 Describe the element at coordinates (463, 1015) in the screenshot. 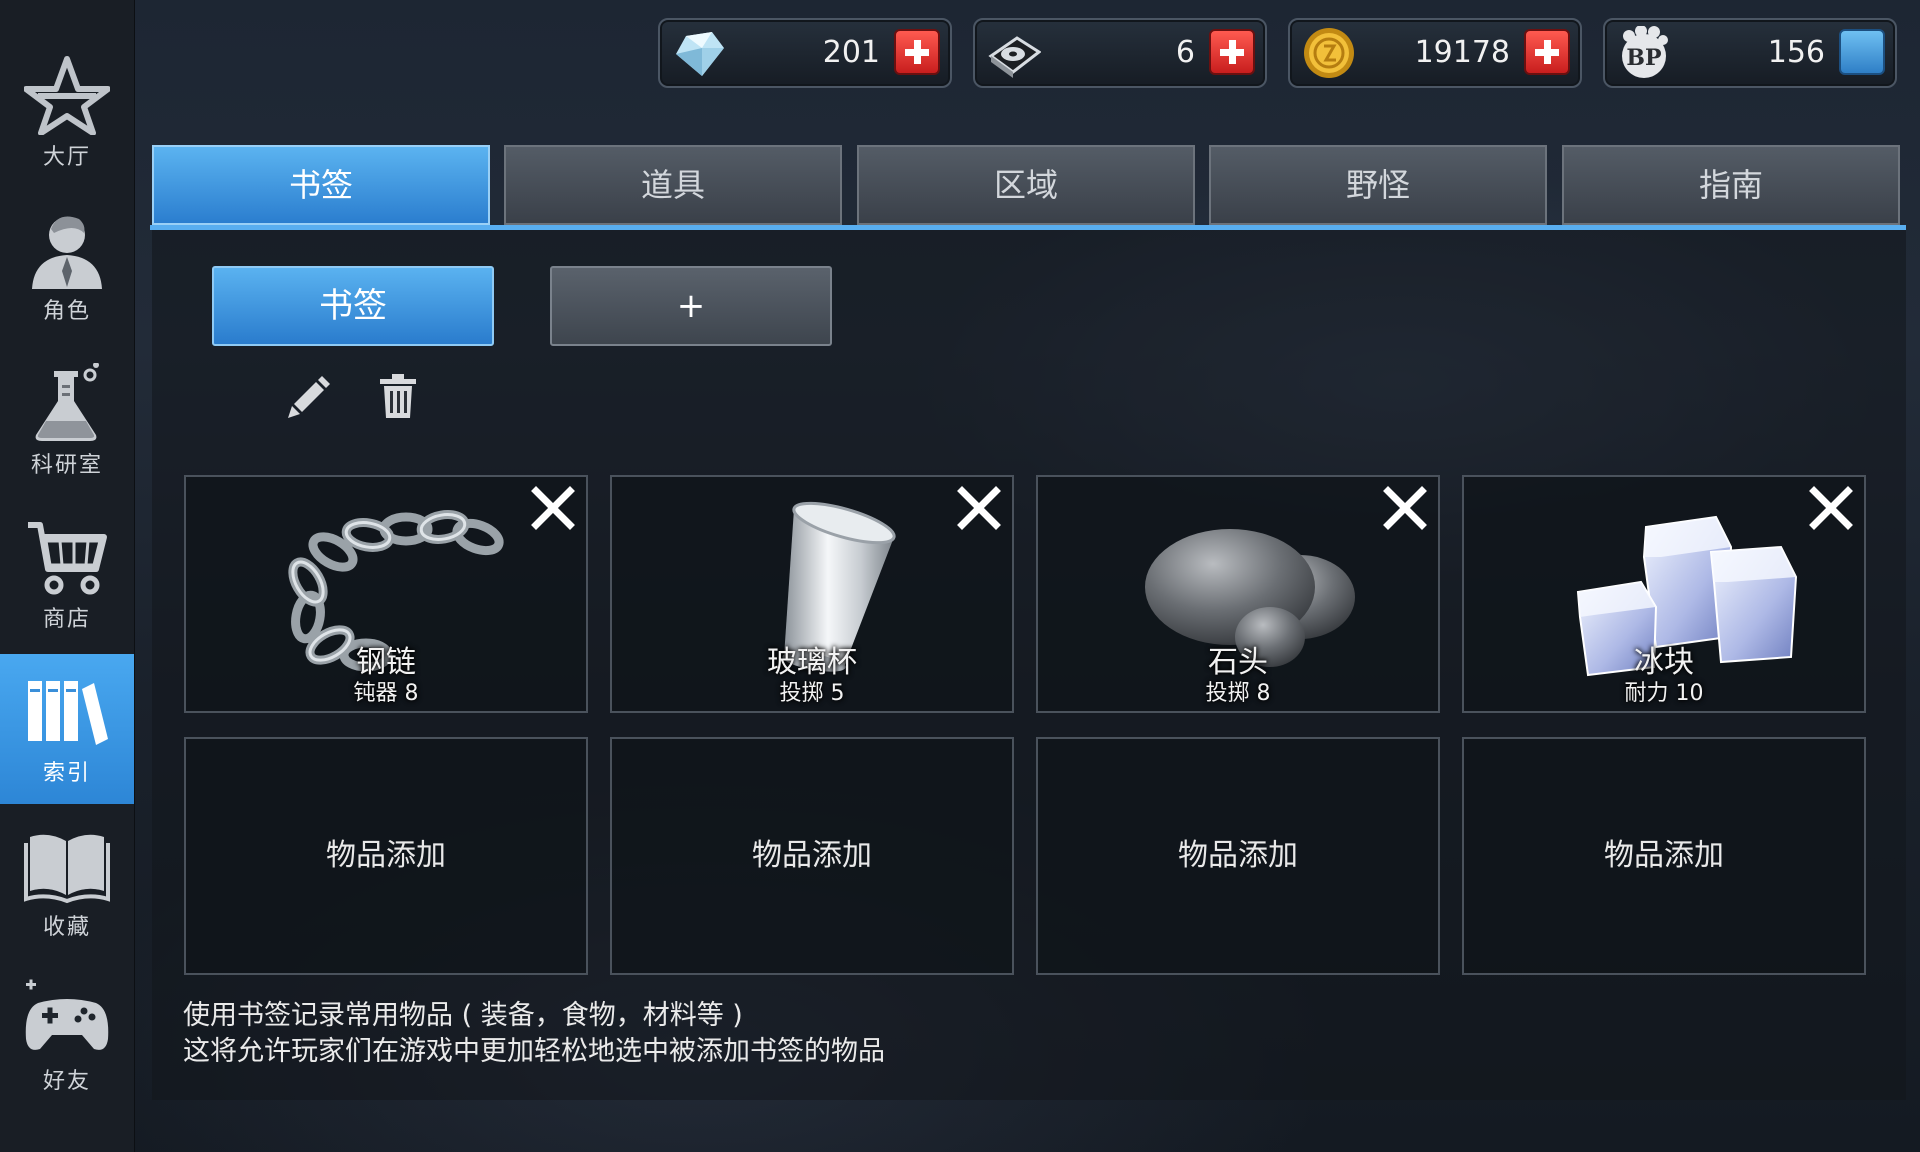

I see `hint-line-1: 使用书签记录常用物品 ( 装备，食物，材料等 )` at that location.